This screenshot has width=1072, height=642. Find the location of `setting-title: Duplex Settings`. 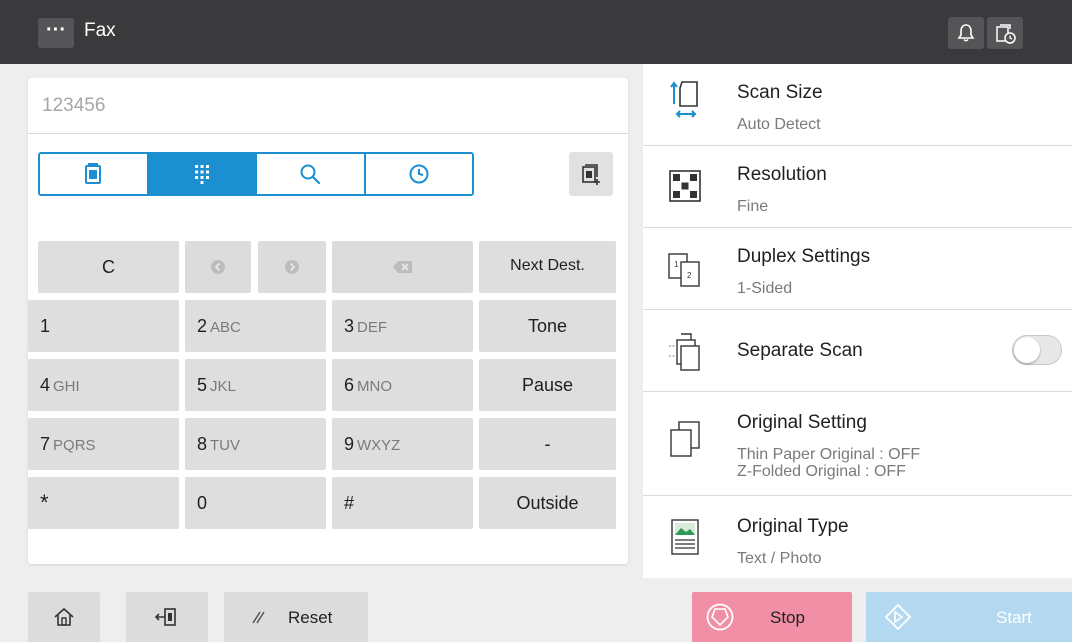

setting-title: Duplex Settings is located at coordinates (804, 256).